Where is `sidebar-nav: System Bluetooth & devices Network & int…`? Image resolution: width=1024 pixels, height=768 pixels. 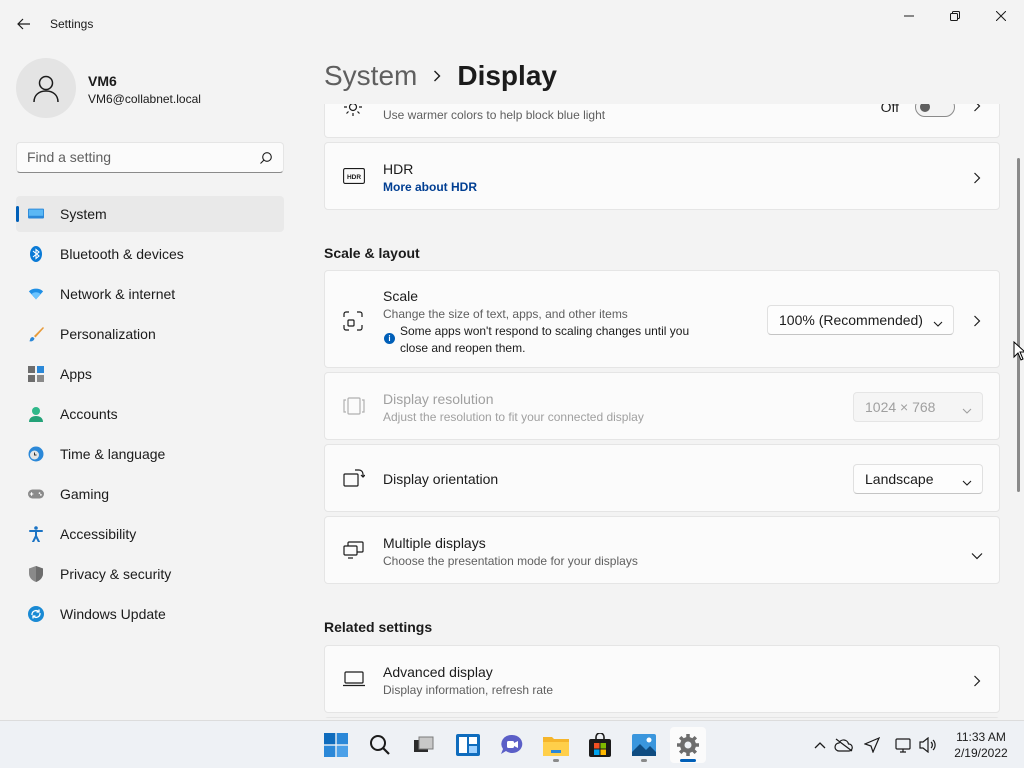 sidebar-nav: System Bluetooth & devices Network & int… is located at coordinates (150, 416).